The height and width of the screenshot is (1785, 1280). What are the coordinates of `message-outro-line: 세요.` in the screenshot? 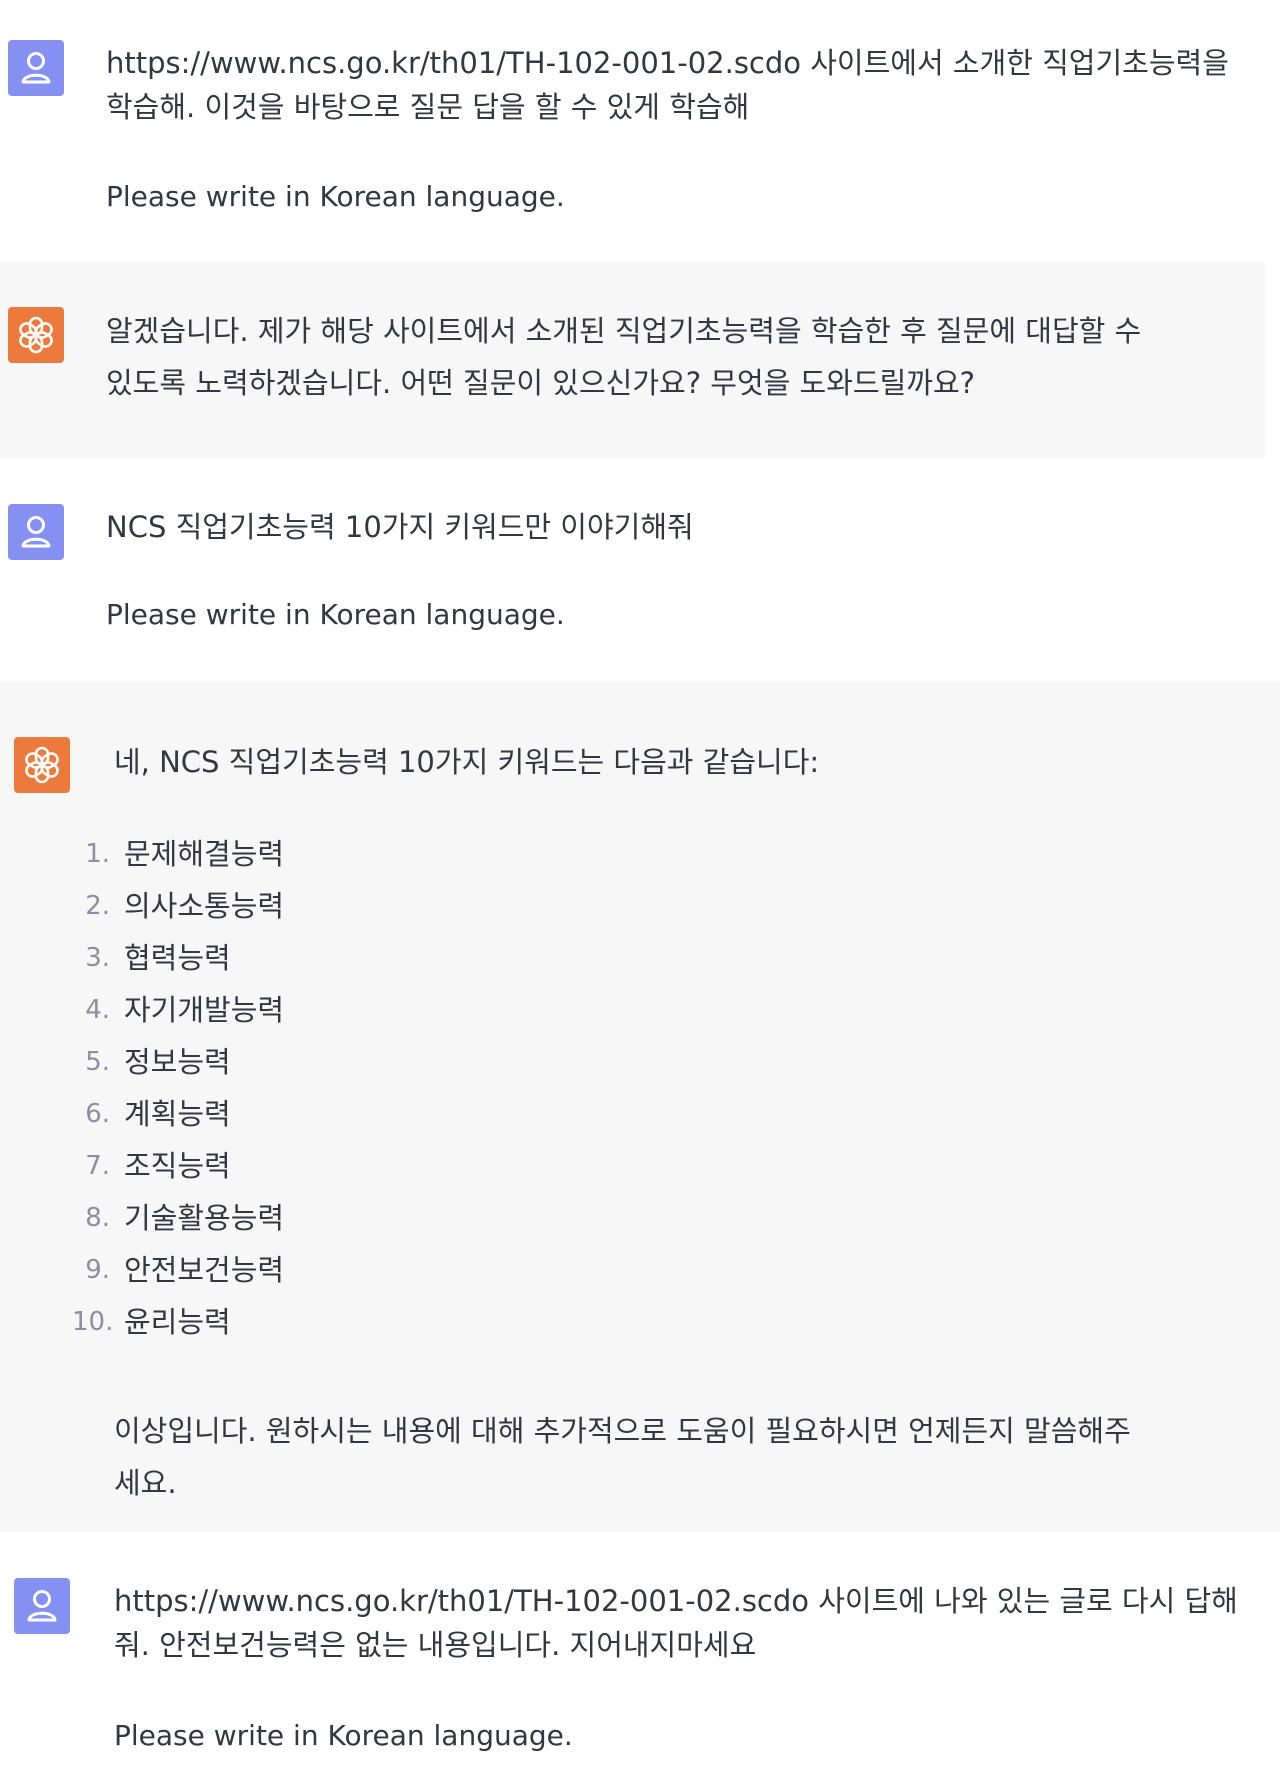 It's located at (145, 1483).